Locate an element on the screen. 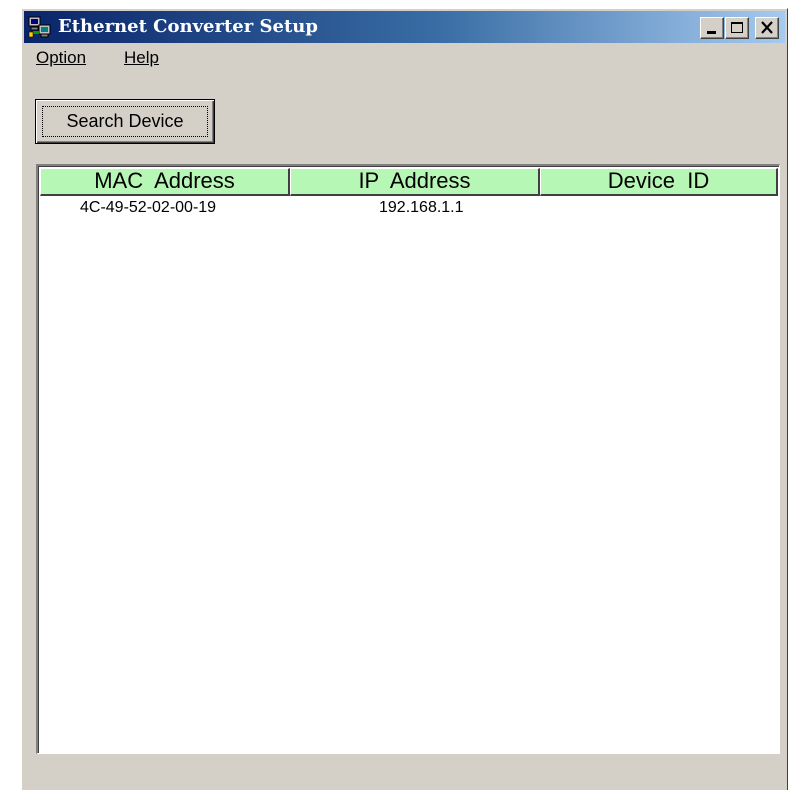 This screenshot has height=790, width=800. menu-option: Option is located at coordinates (61, 58).